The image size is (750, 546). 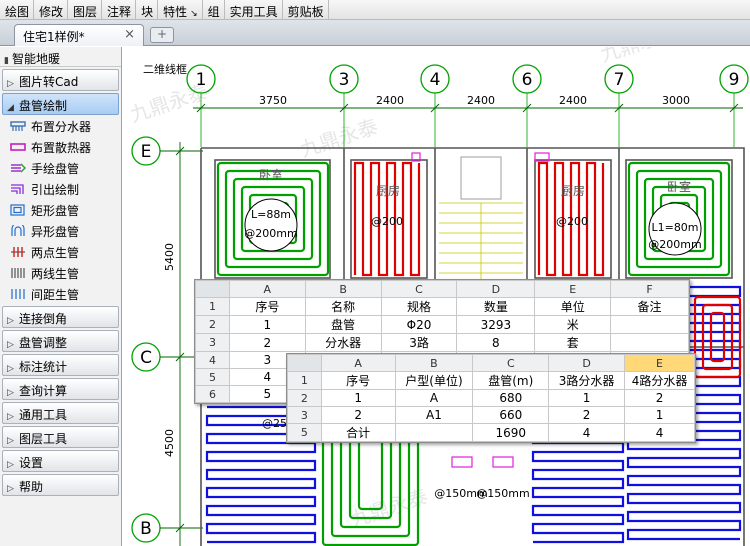 I want to click on section-layer-tools: ▷ 图层工具, so click(x=60, y=437).